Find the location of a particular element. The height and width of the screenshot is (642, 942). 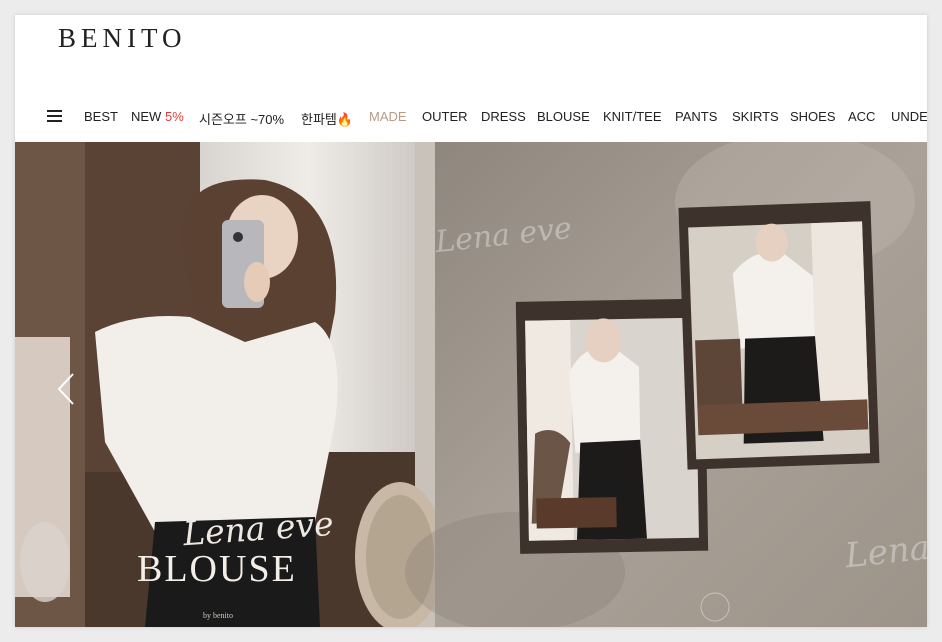

nav-item-new: NEW 5% is located at coordinates (157, 116).